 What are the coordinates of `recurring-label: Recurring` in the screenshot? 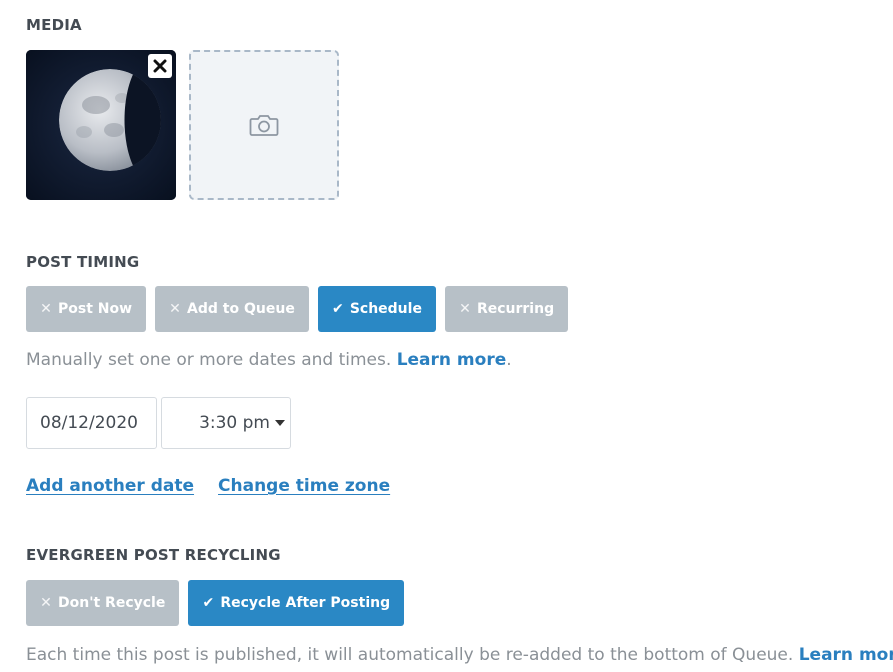 It's located at (515, 309).